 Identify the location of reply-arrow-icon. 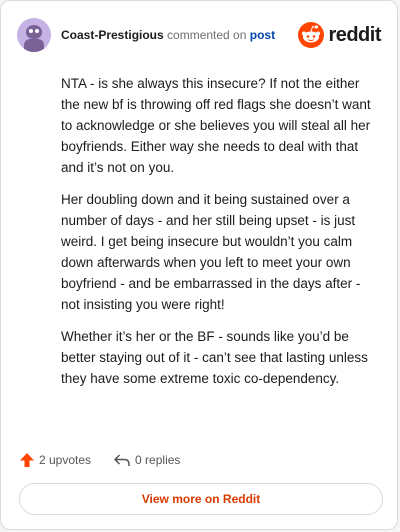
(122, 460).